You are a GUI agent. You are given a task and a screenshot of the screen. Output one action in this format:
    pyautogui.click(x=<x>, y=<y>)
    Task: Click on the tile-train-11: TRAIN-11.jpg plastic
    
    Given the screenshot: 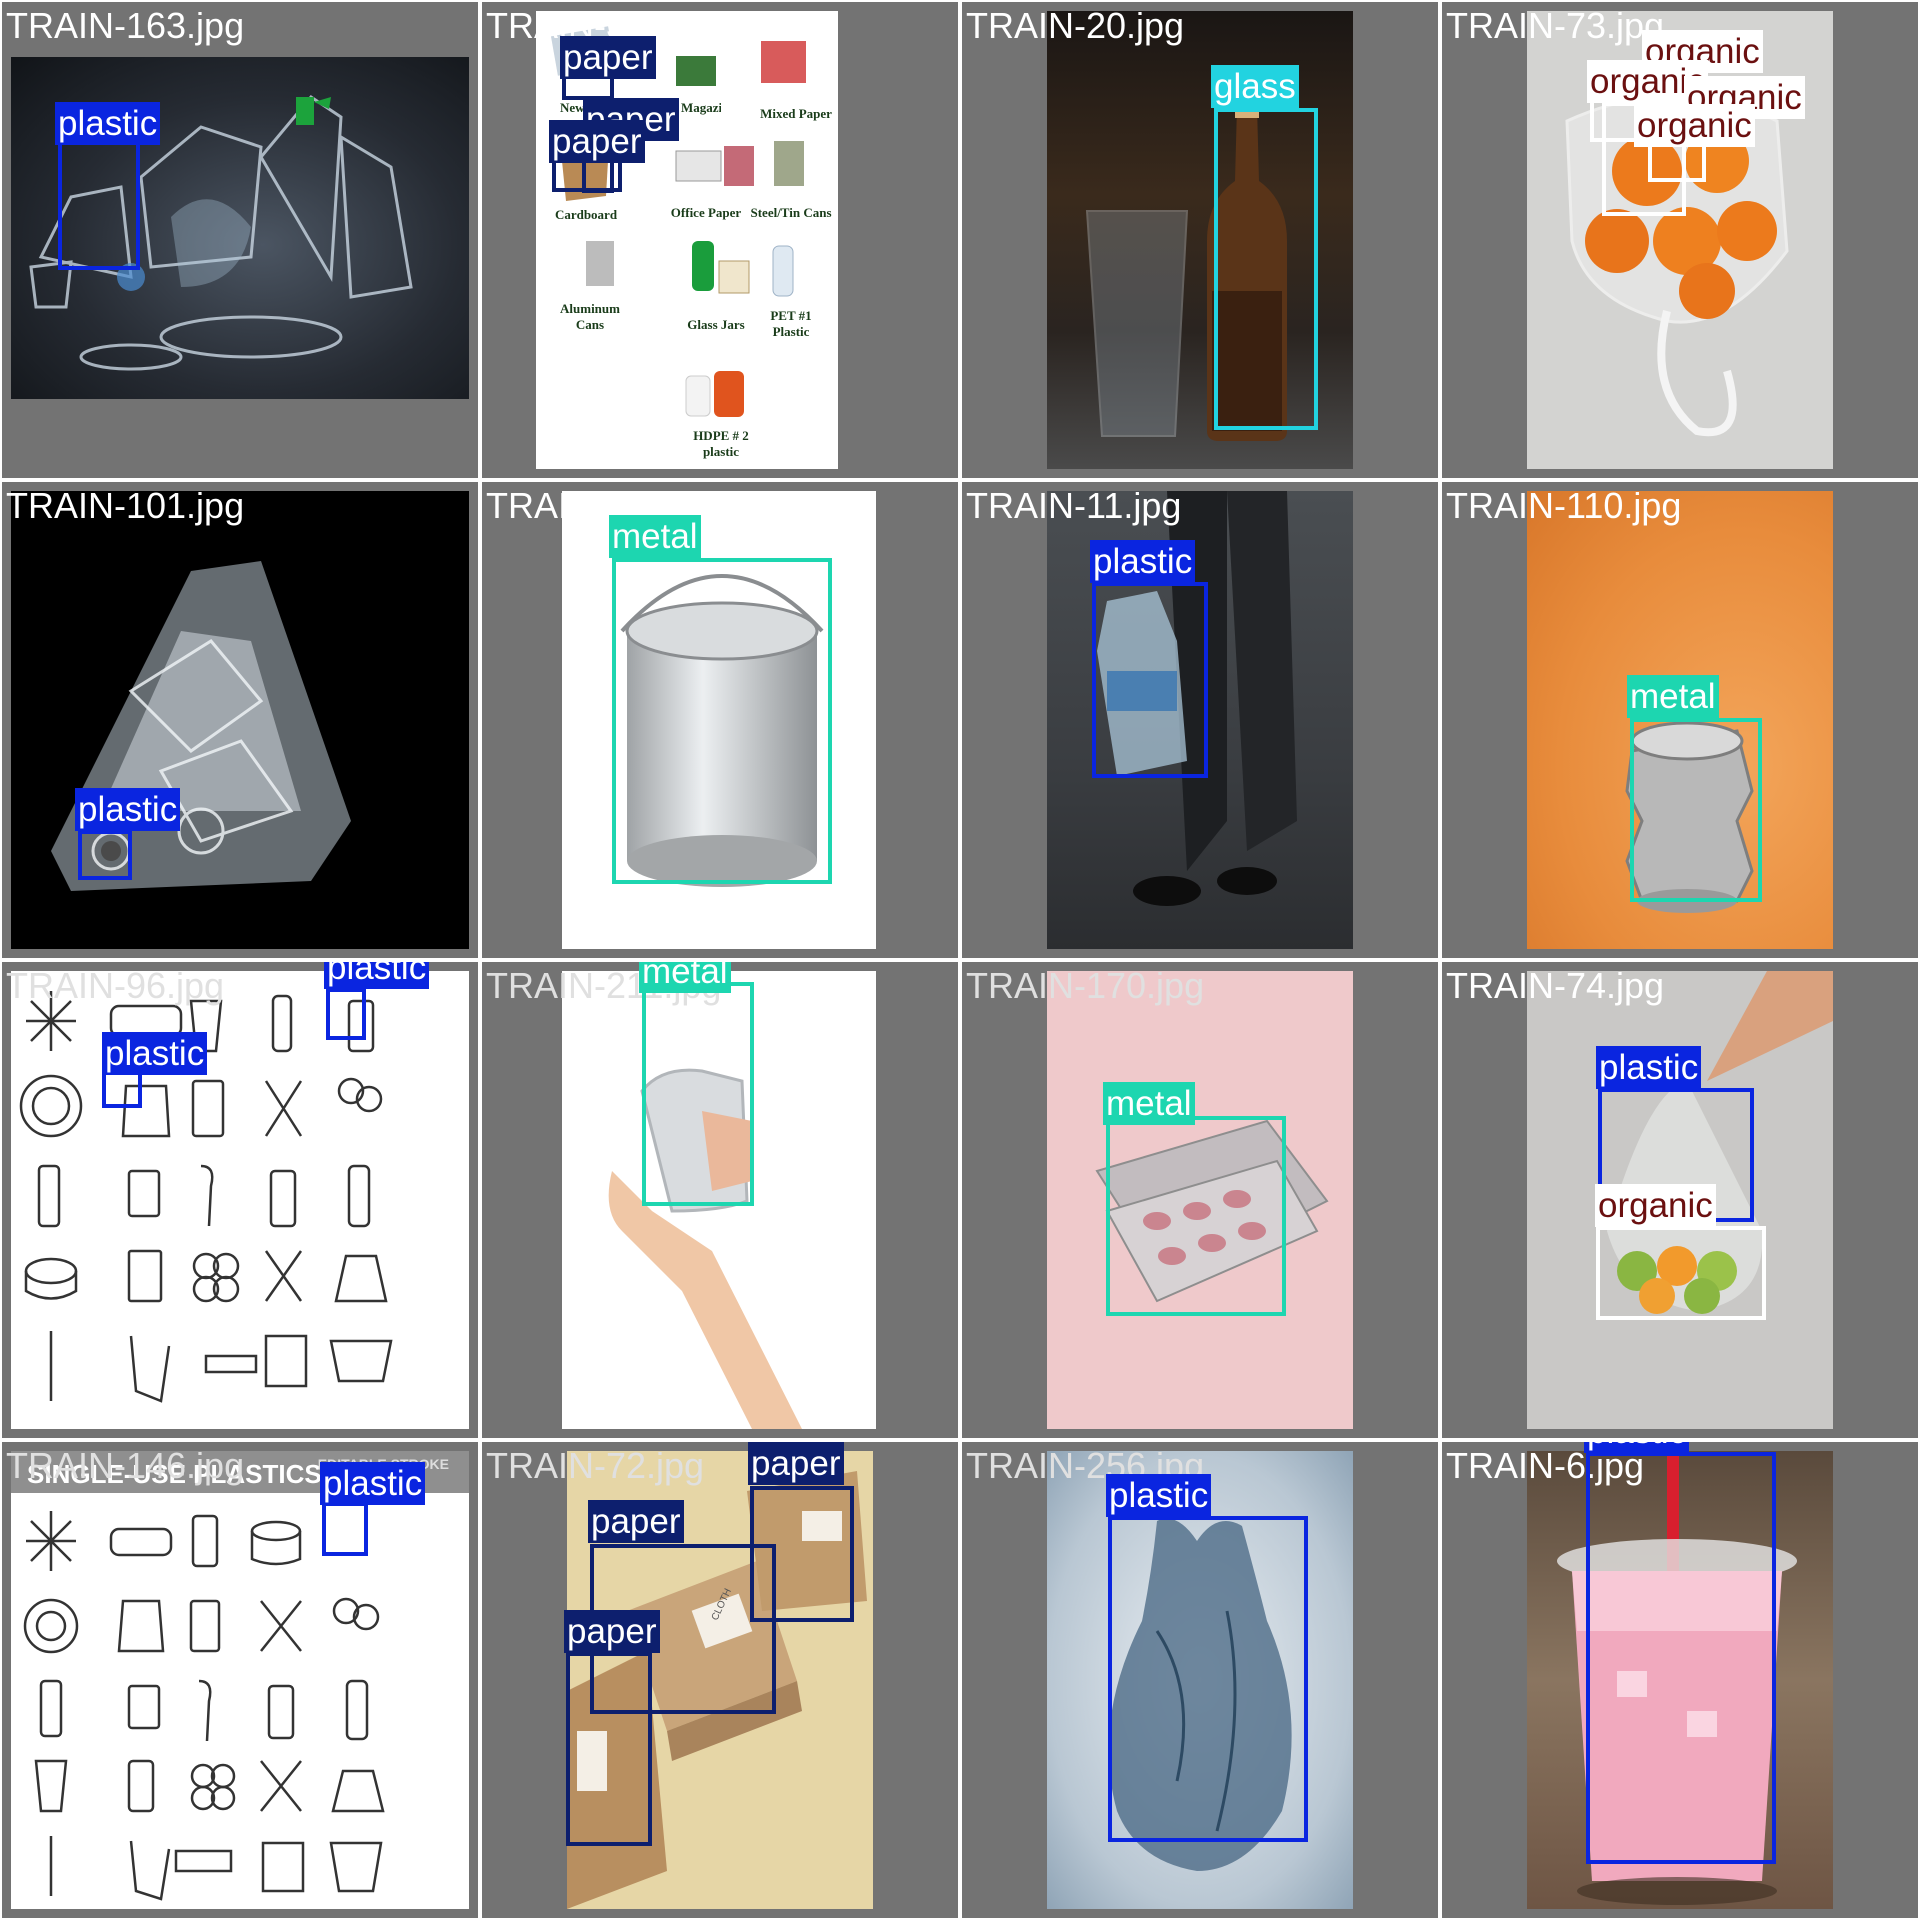 What is the action you would take?
    pyautogui.click(x=1200, y=720)
    